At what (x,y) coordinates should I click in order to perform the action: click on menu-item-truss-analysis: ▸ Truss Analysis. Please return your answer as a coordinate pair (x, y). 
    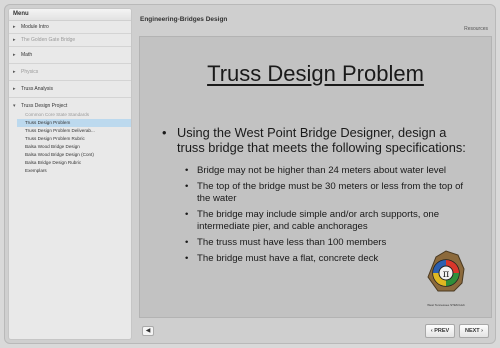
    Looking at the image, I should click on (70, 89).